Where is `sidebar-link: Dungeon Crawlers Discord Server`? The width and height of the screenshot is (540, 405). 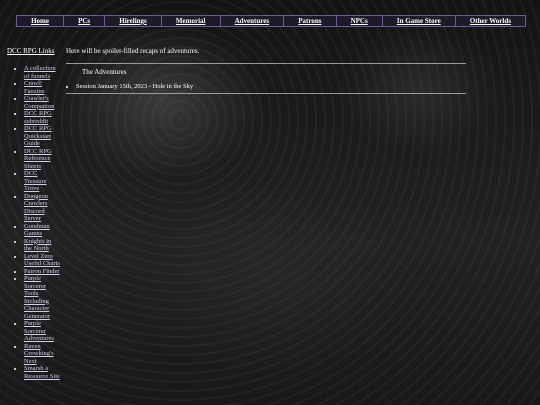
sidebar-link: Dungeon Crawlers Discord Server is located at coordinates (36, 208).